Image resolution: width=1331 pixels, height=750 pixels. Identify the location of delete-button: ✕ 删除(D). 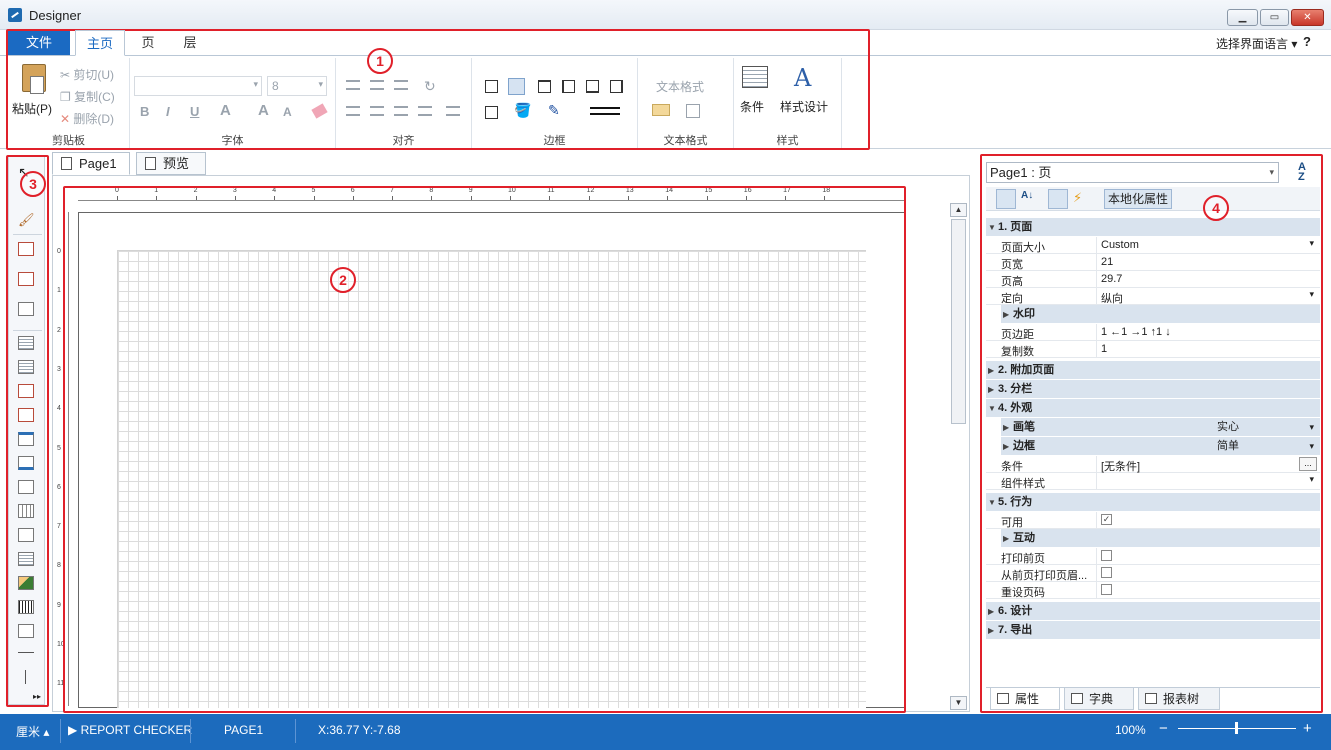
(87, 118).